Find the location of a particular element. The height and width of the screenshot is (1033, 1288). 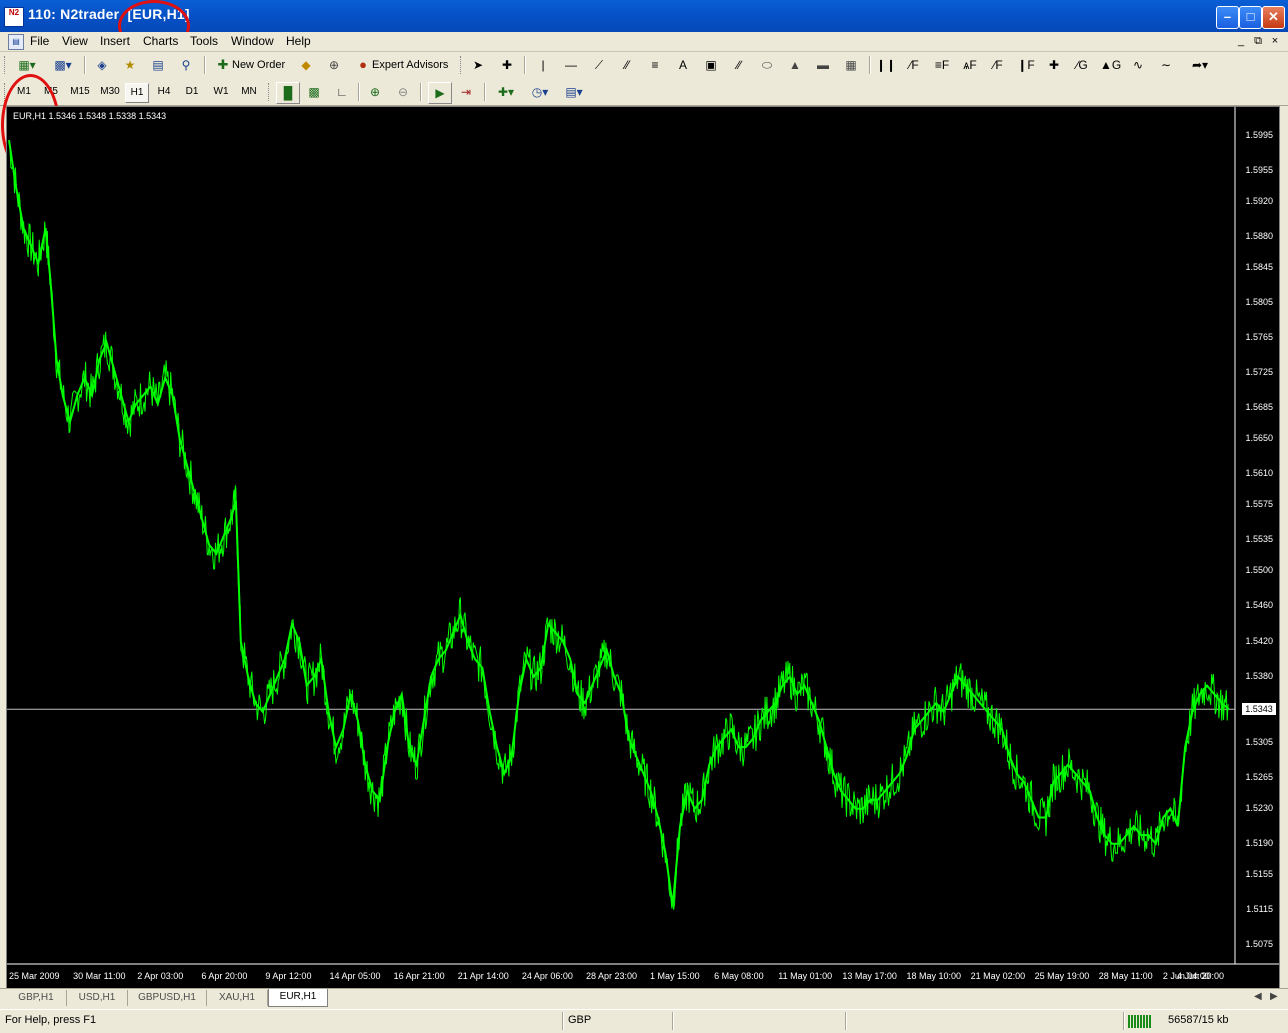

crosshair-target-icon: ⊕ is located at coordinates (334, 65).